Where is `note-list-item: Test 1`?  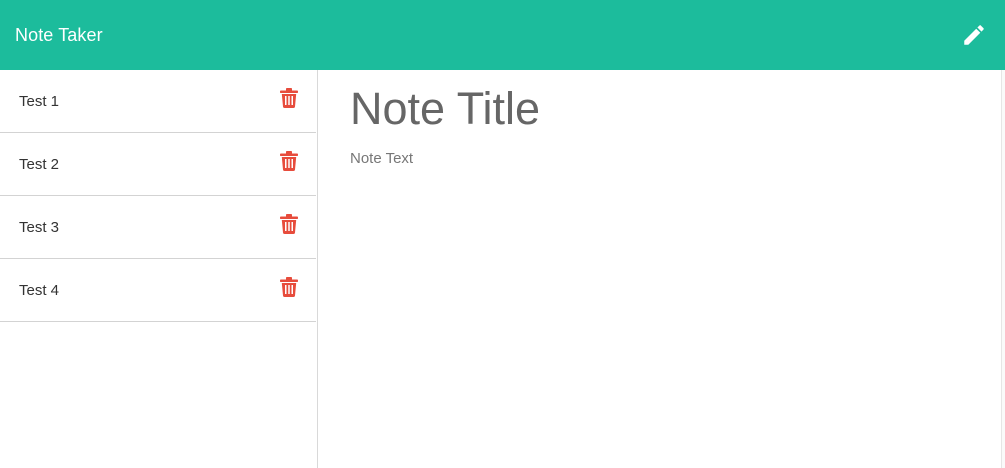 note-list-item: Test 1 is located at coordinates (158, 101).